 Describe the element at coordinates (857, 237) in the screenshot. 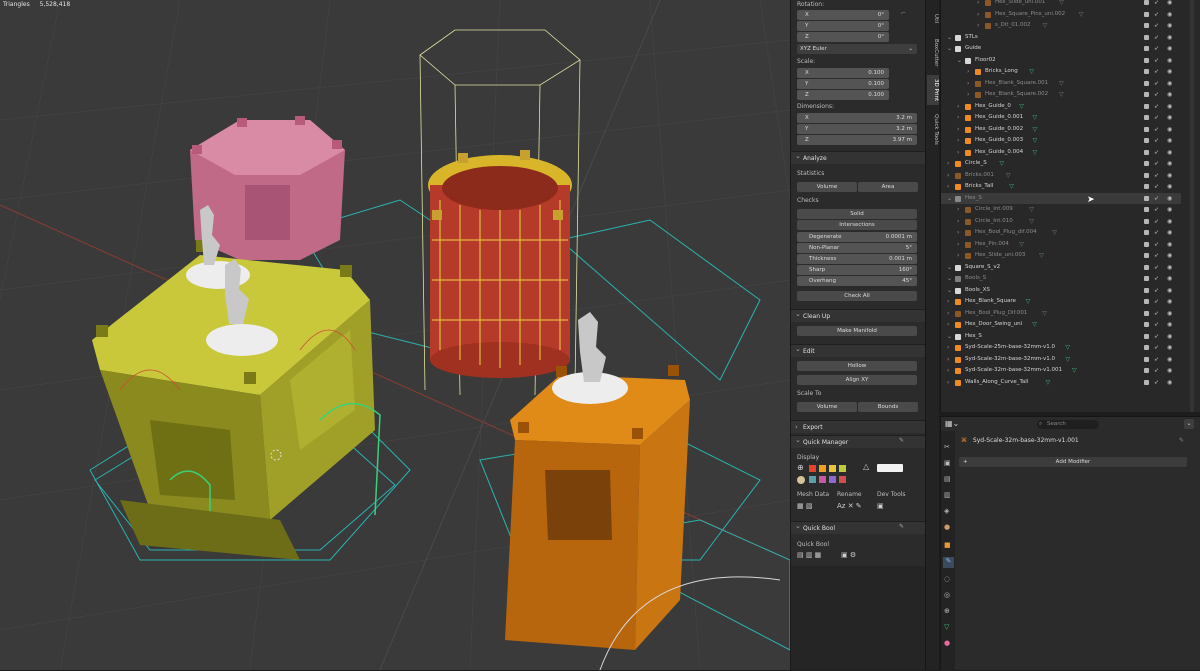

I see `degenerate-field: Degenerate 0.0001 m` at that location.